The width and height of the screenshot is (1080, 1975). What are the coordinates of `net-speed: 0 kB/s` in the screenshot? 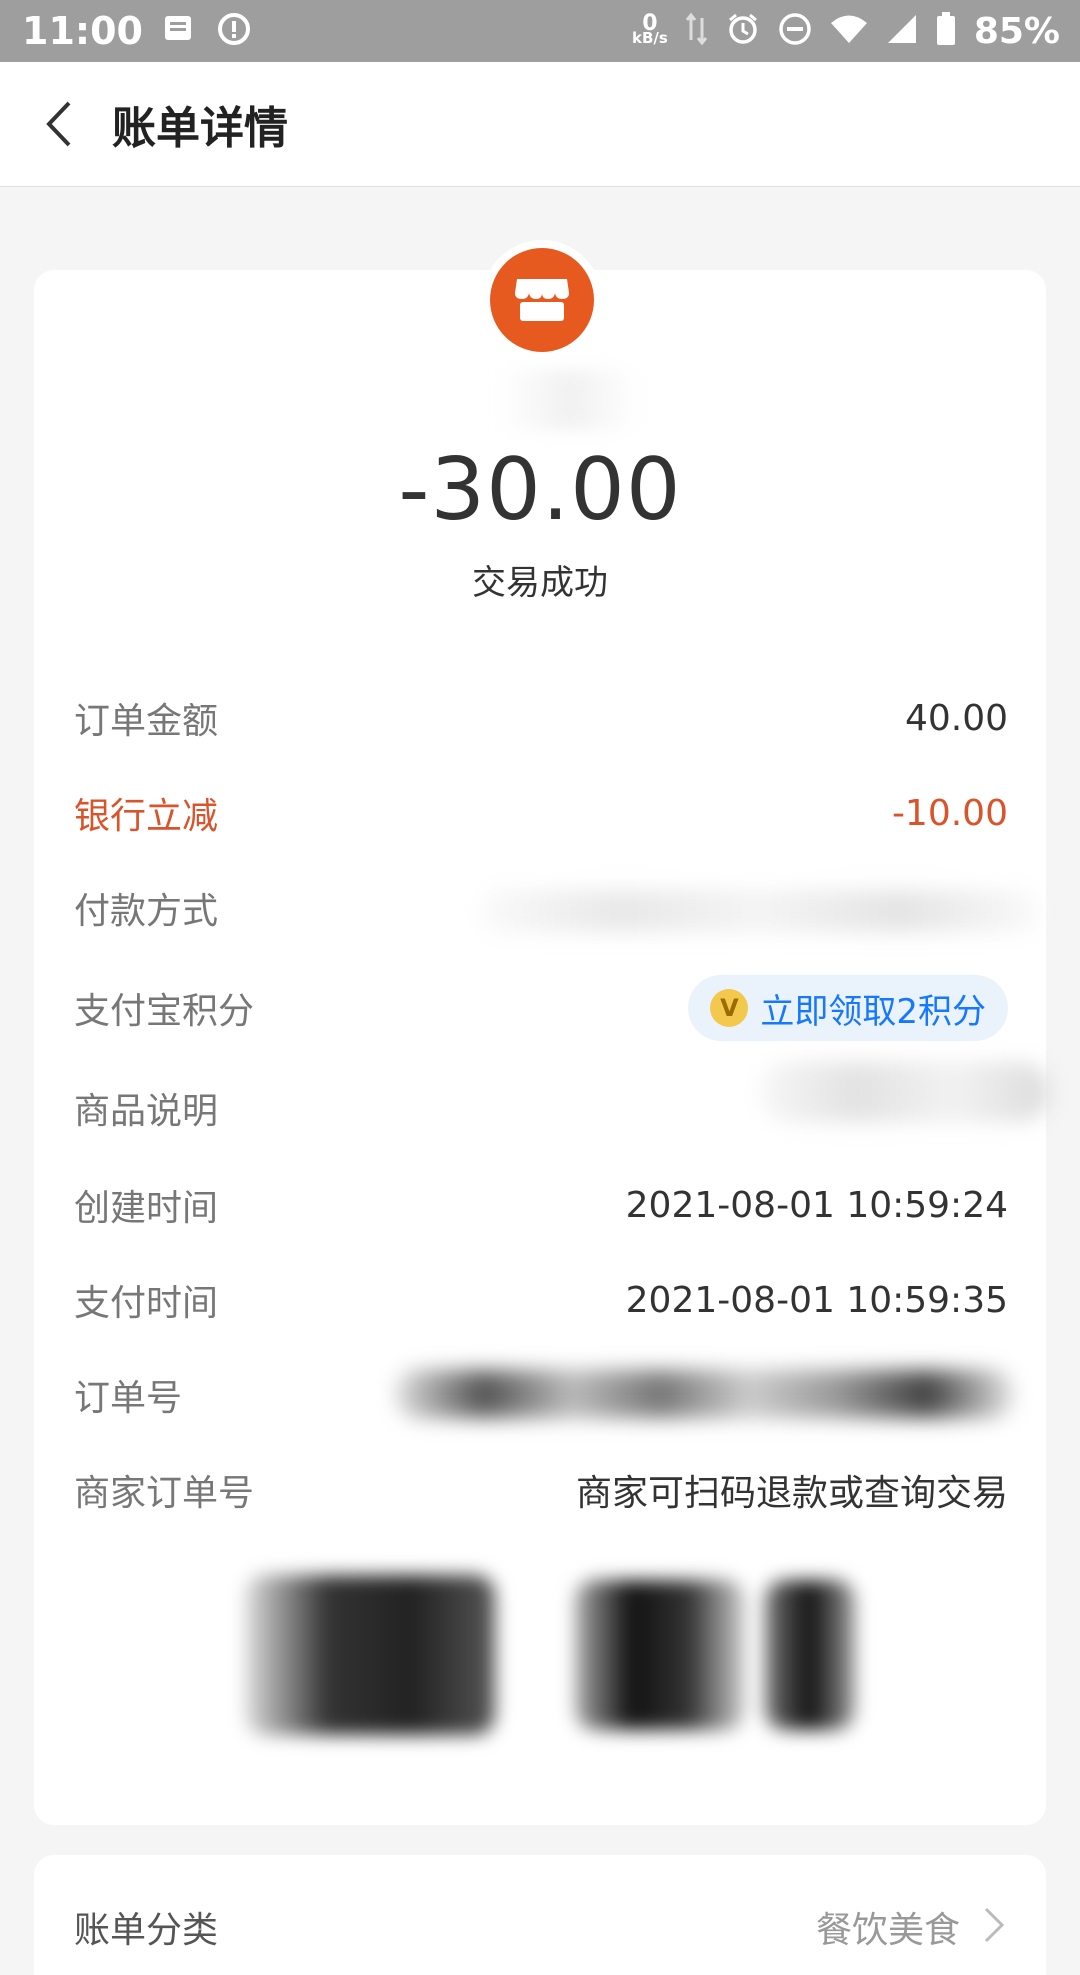 It's located at (650, 30).